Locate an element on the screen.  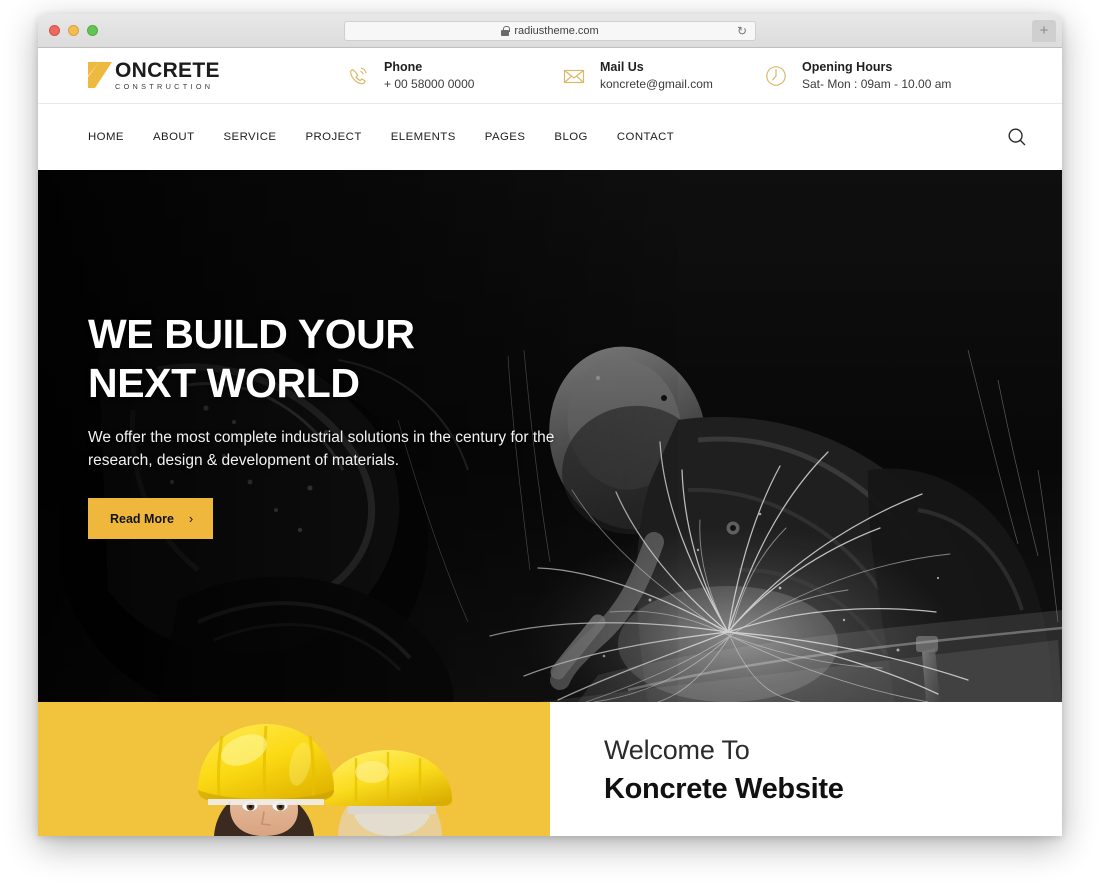
window-controls is located at coordinates (73, 30).